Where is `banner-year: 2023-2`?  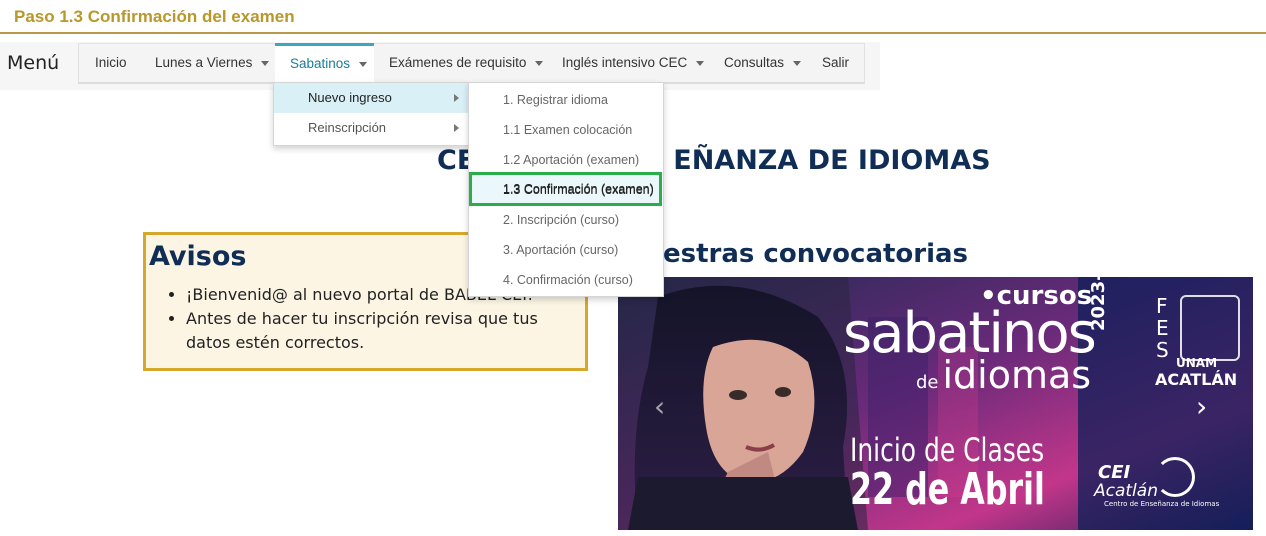 banner-year: 2023-2 is located at coordinates (1098, 304).